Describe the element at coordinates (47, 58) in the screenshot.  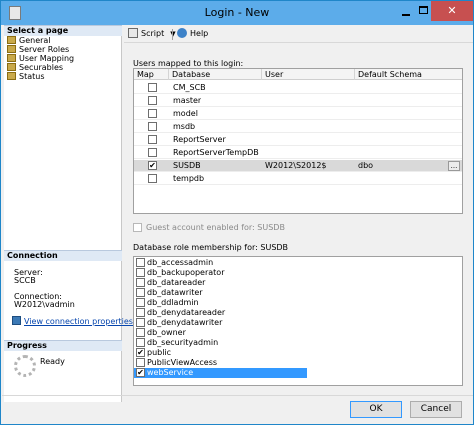
I see `page-label: User Mapping` at that location.